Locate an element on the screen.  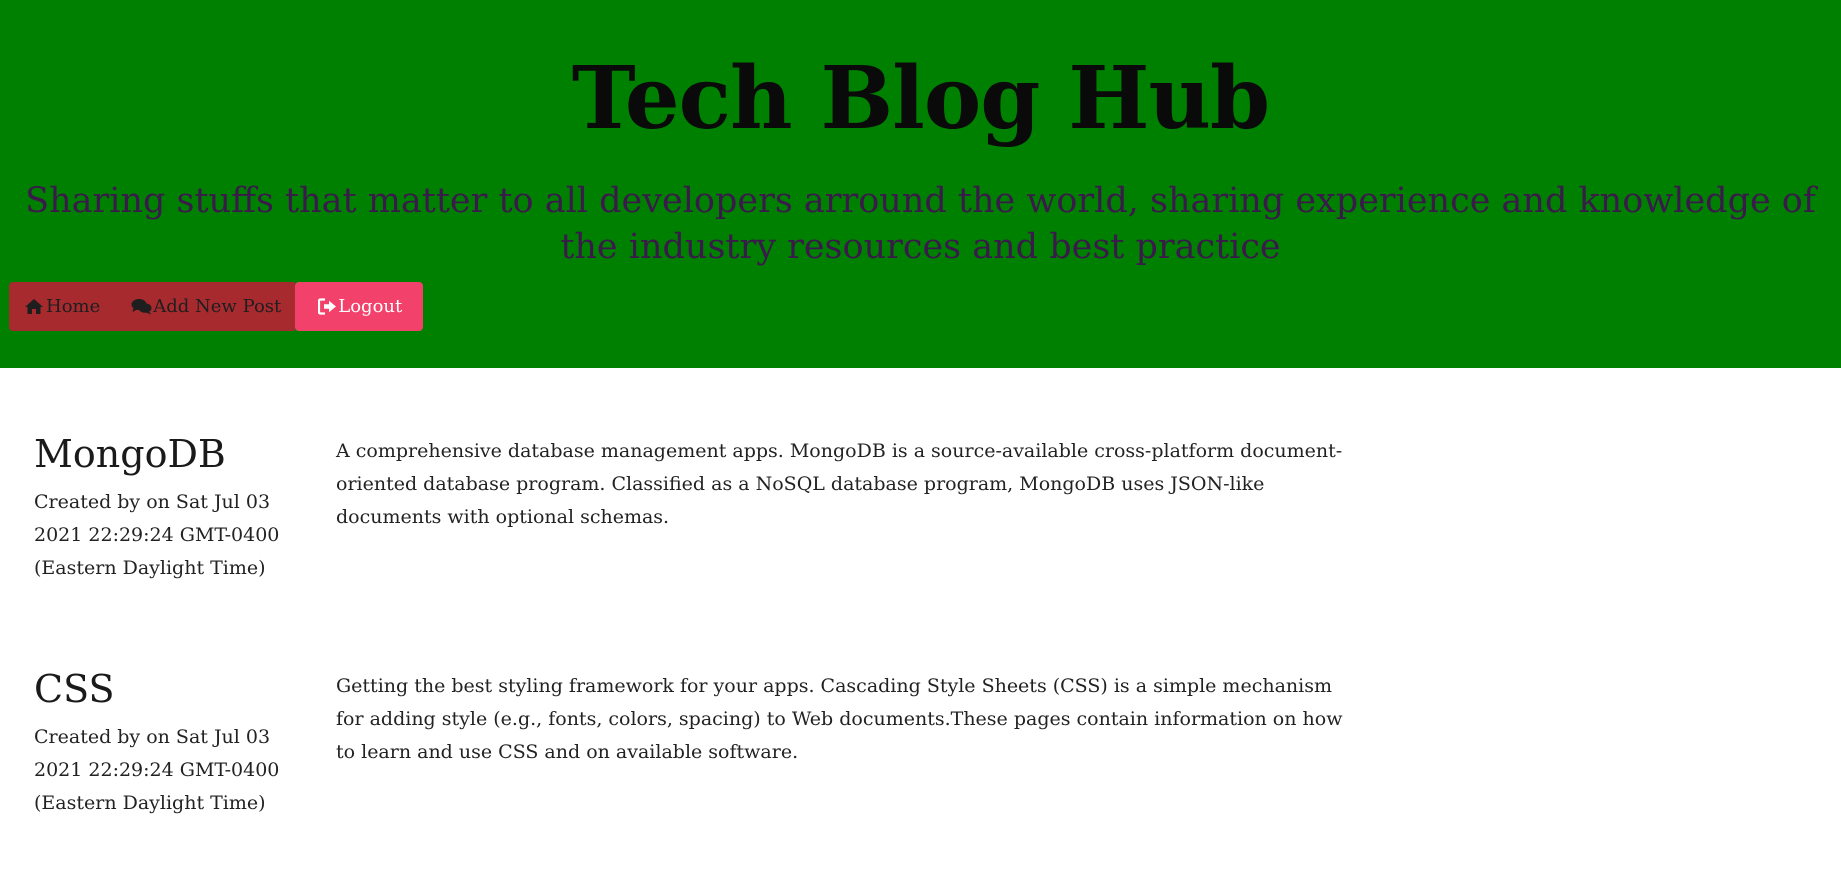
logout-label: Logout is located at coordinates (370, 306).